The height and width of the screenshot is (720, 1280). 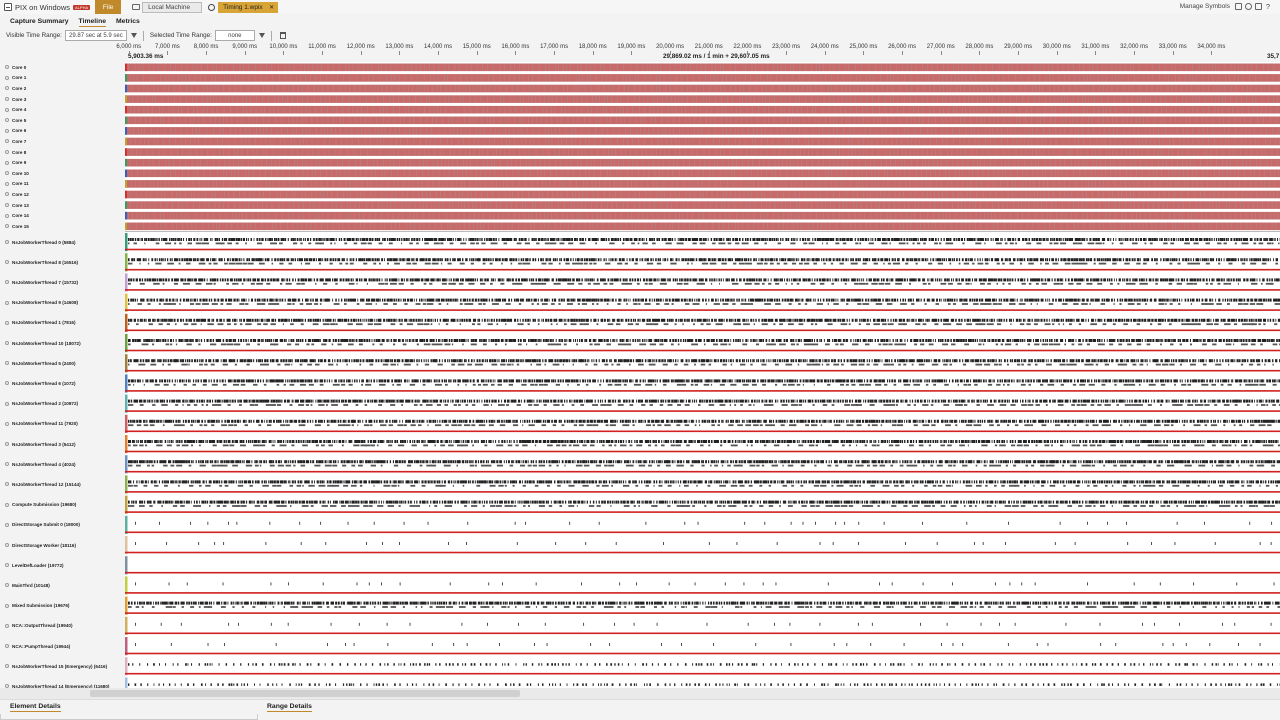 I want to click on track-label-core: Core 10, so click(x=62, y=173).